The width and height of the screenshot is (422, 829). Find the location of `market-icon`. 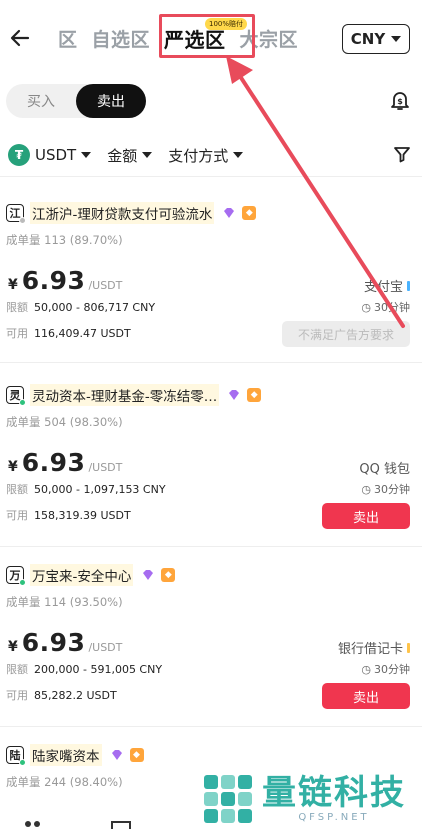

market-icon is located at coordinates (121, 824).